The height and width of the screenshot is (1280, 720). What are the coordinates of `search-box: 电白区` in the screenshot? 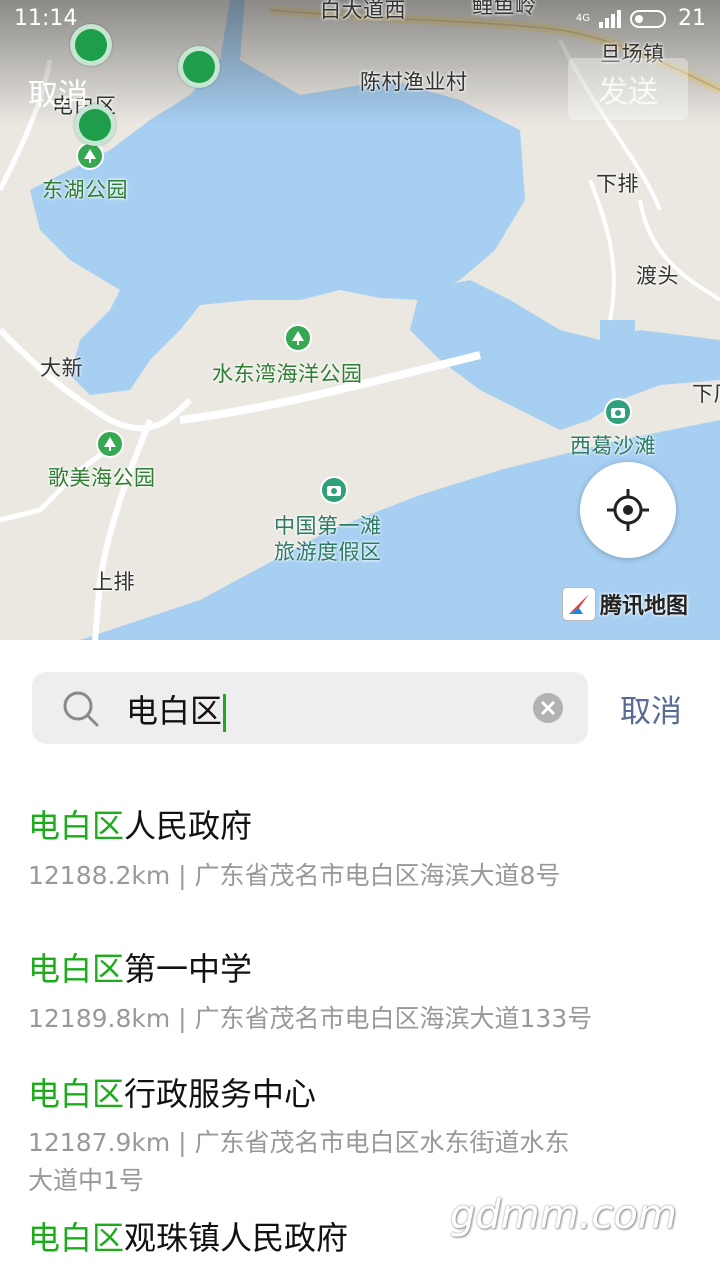 It's located at (310, 708).